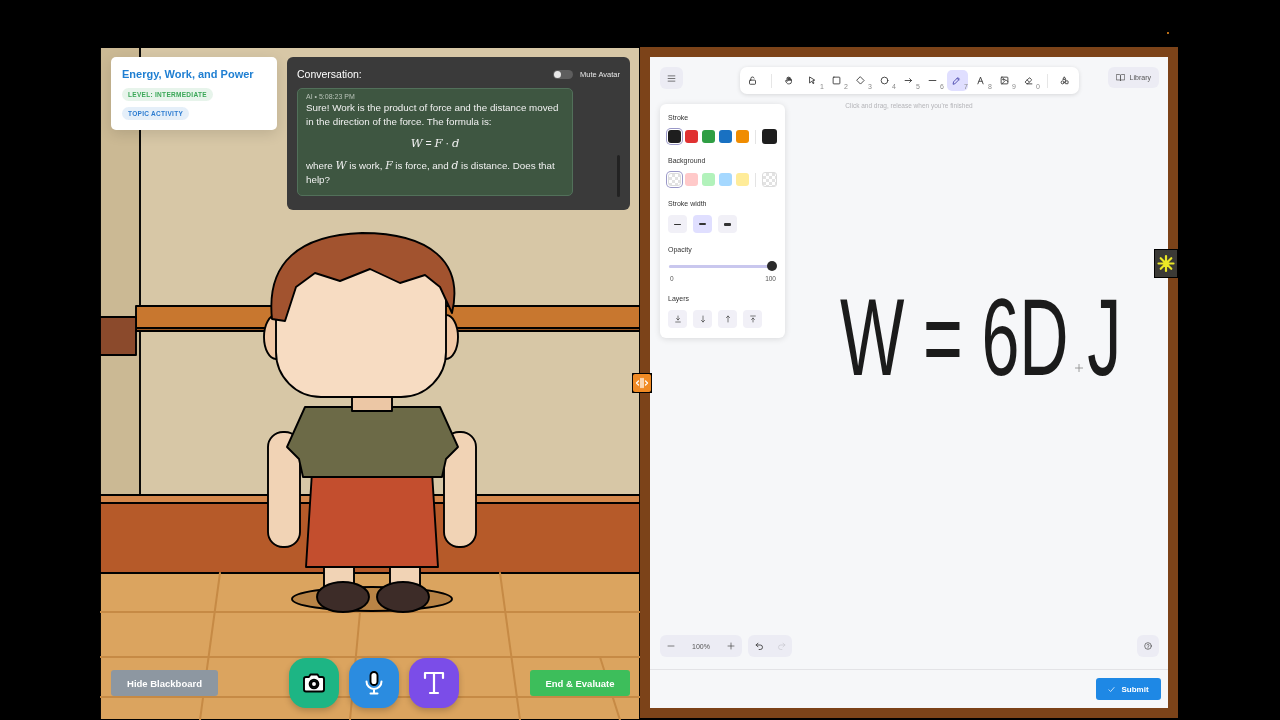 The height and width of the screenshot is (720, 1280). I want to click on handwritten-text: 6D, so click(1025, 337).